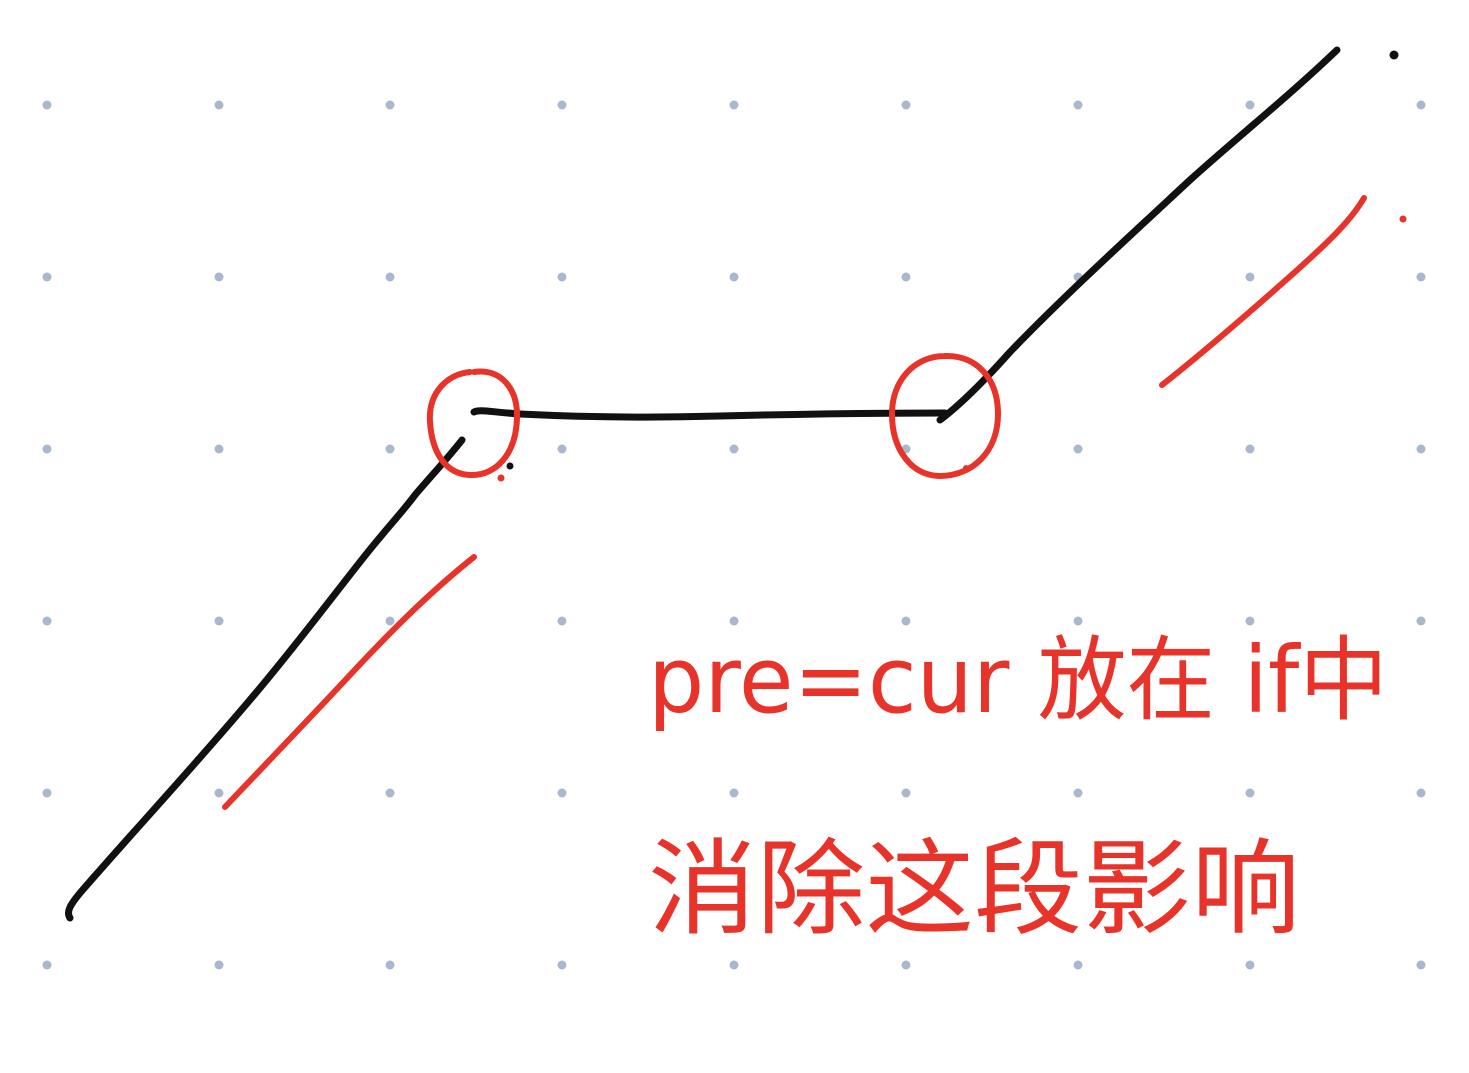 The height and width of the screenshot is (1073, 1469). I want to click on note-line-2: 消除这段影响, so click(974, 889).